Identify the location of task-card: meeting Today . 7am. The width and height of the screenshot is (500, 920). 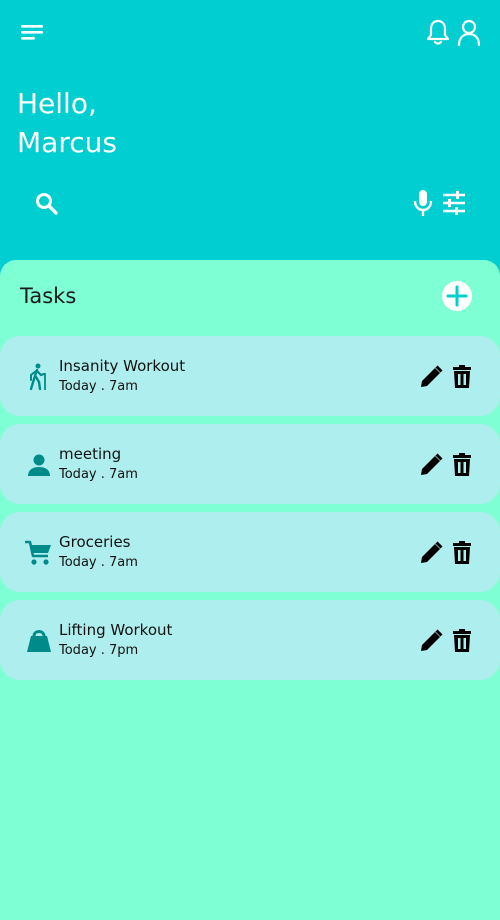
(250, 464).